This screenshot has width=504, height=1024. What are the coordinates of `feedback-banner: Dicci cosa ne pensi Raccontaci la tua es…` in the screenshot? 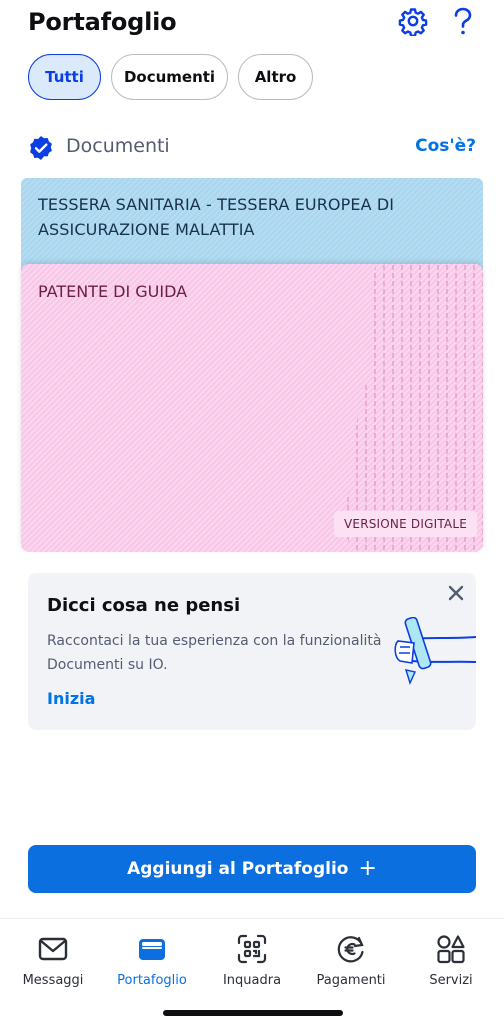 It's located at (252, 651).